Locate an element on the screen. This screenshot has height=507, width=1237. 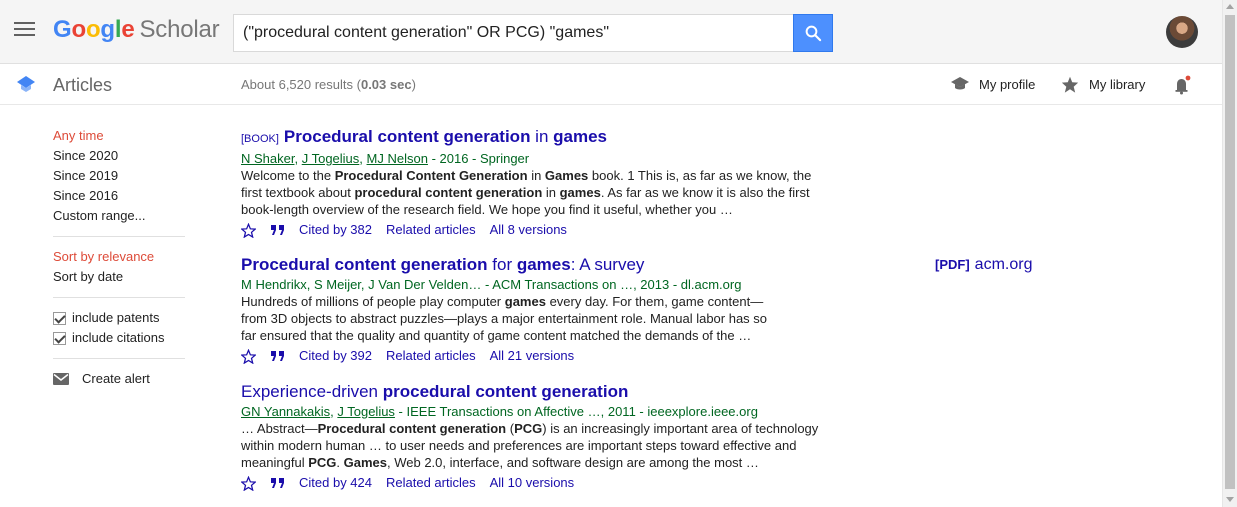
menu-icon is located at coordinates (24, 30).